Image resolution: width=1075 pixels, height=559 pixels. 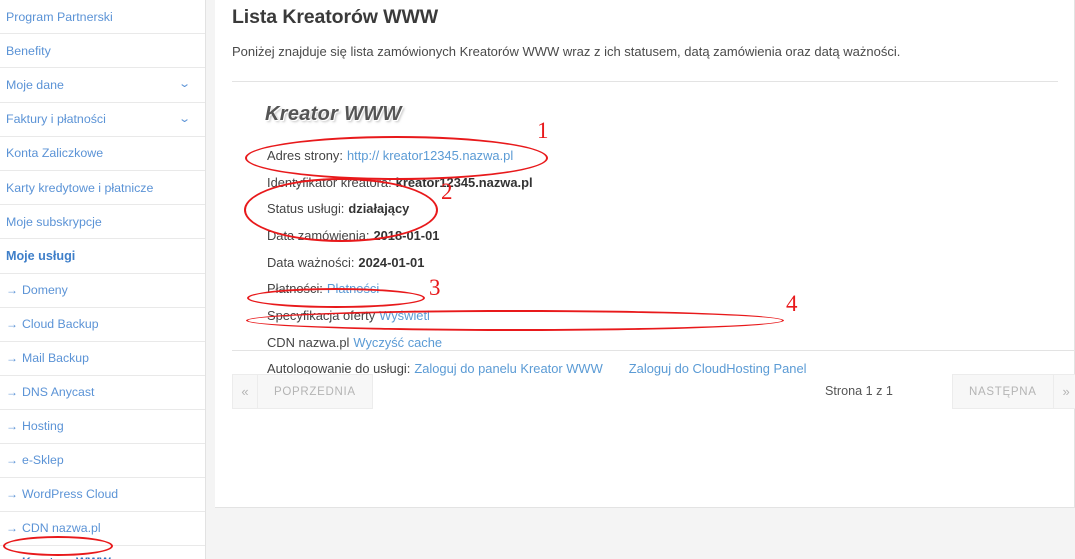 What do you see at coordinates (58, 392) in the screenshot?
I see `sidebar-item-label: DNS Anycast` at bounding box center [58, 392].